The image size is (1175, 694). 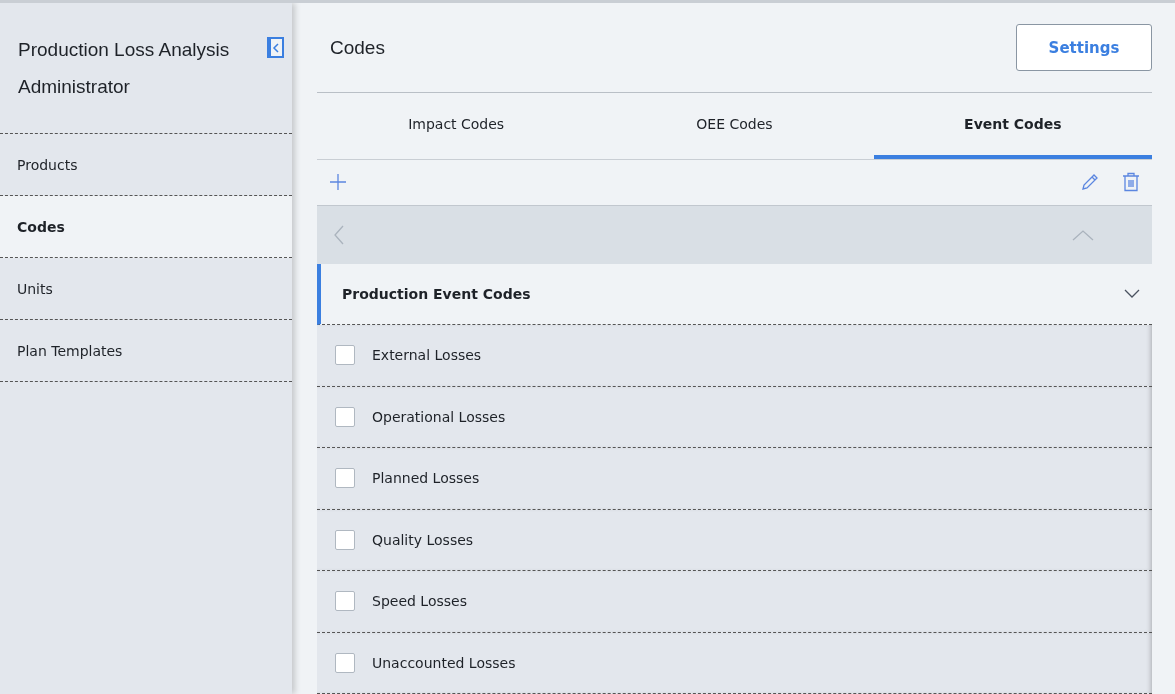 I want to click on code-label: External Losses, so click(x=427, y=355).